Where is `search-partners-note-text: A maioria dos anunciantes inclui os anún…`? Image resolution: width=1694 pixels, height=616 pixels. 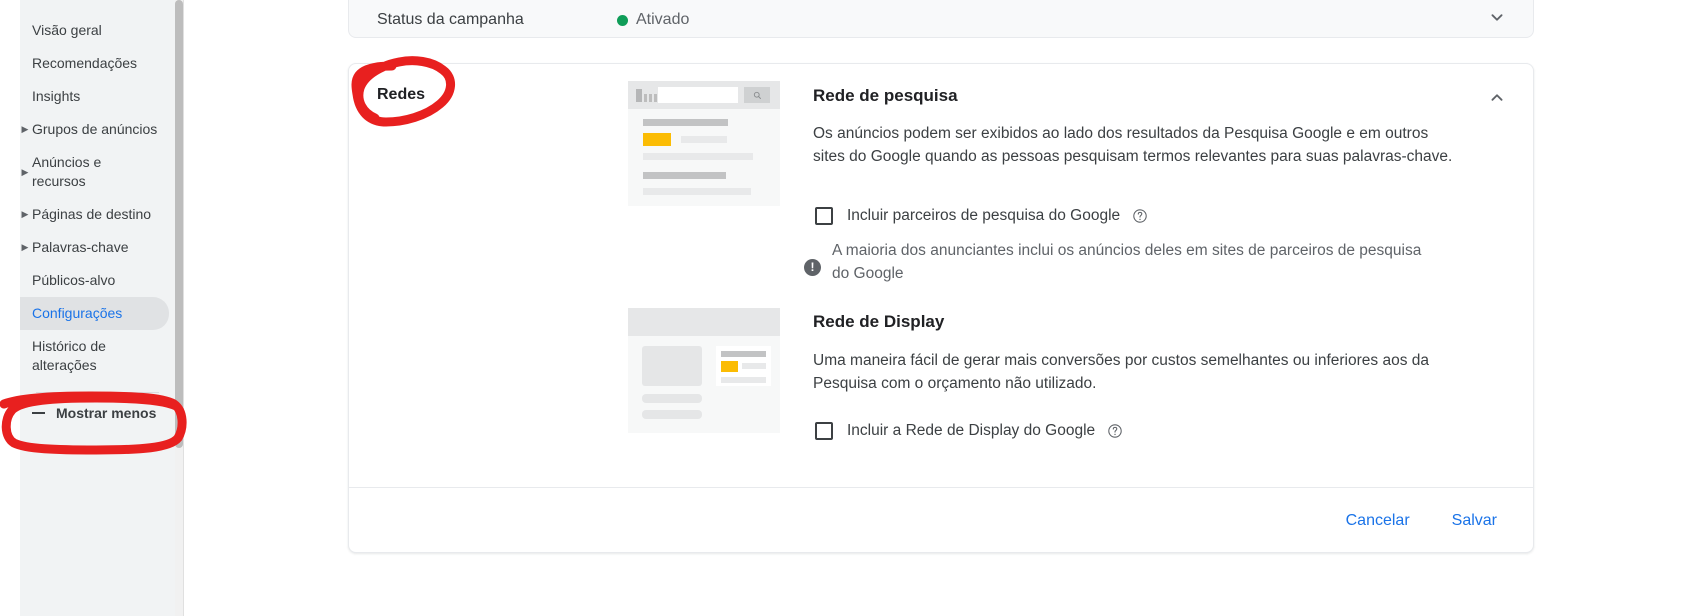 search-partners-note-text: A maioria dos anunciantes inclui os anún… is located at coordinates (1127, 262).